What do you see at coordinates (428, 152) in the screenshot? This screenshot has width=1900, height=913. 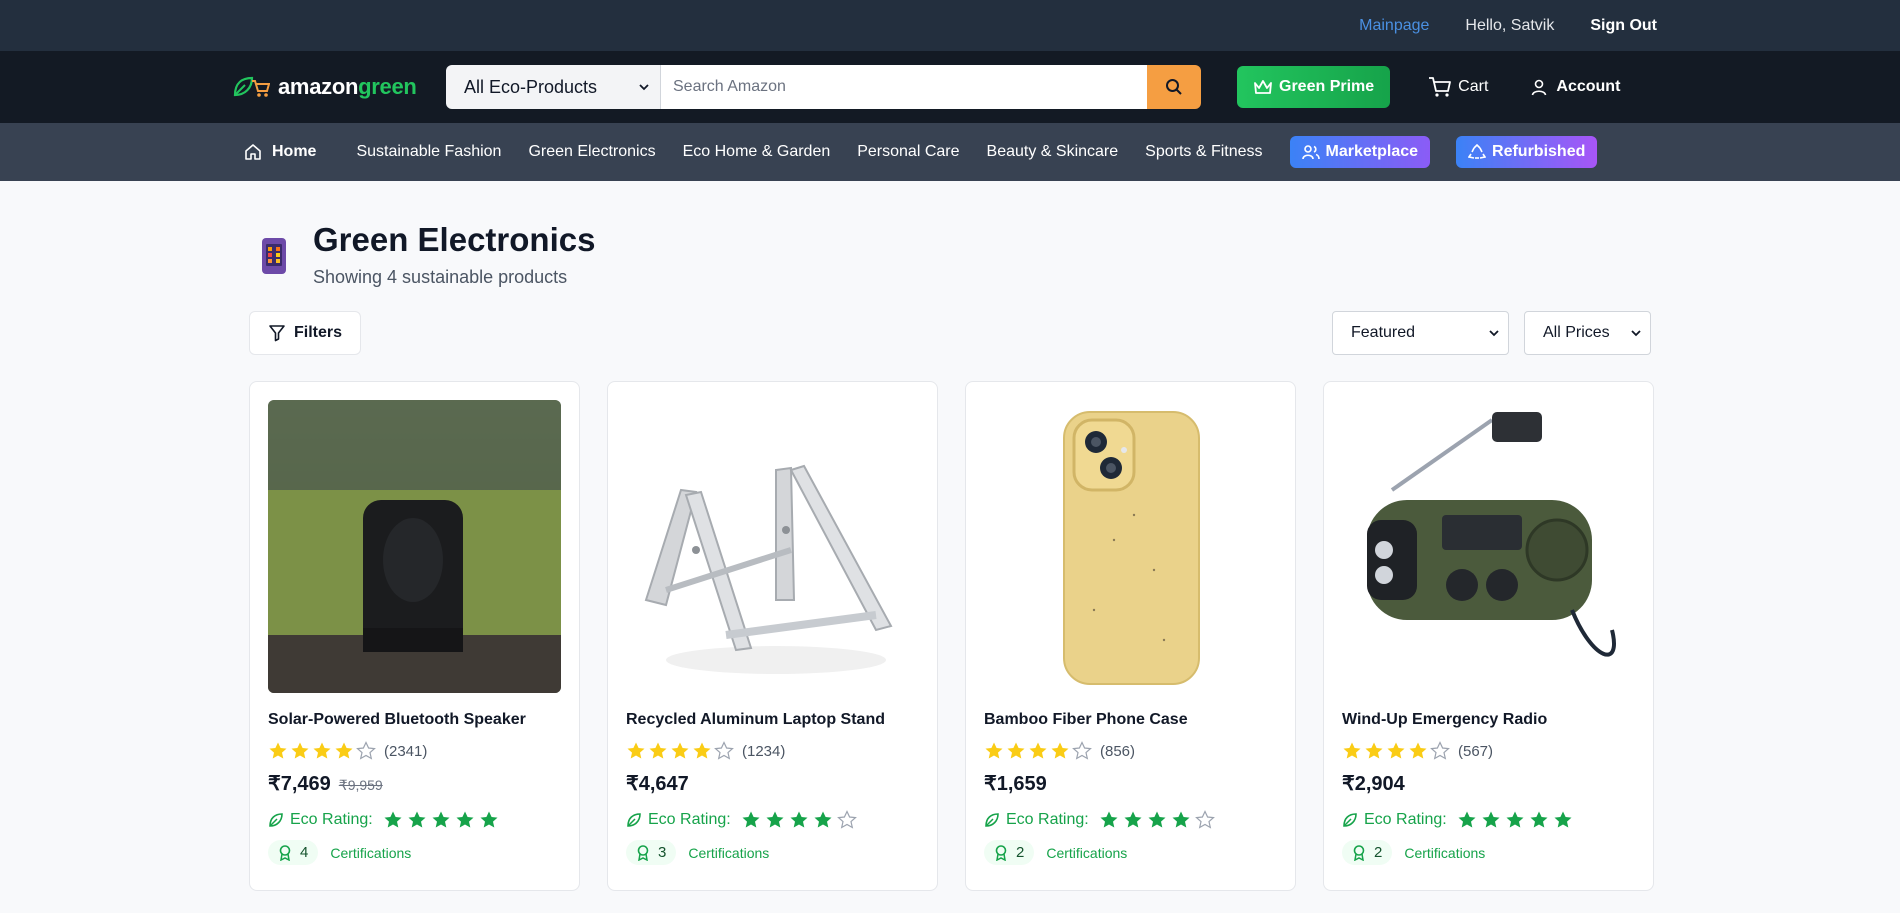 I see `nav-item-sustainable-fashion: Sustainable Fashion` at bounding box center [428, 152].